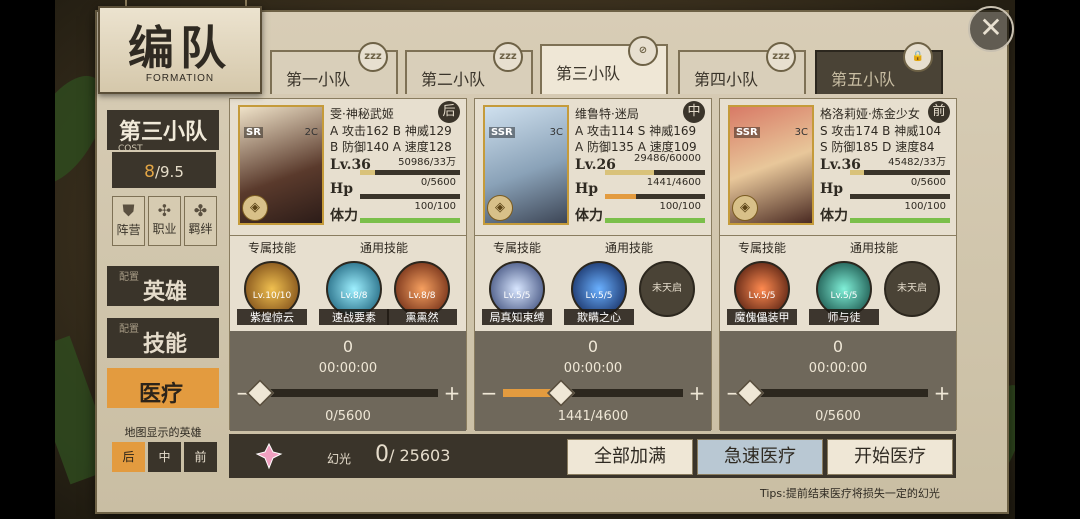  I want to click on stat-spd: D 速度84, so click(908, 147).